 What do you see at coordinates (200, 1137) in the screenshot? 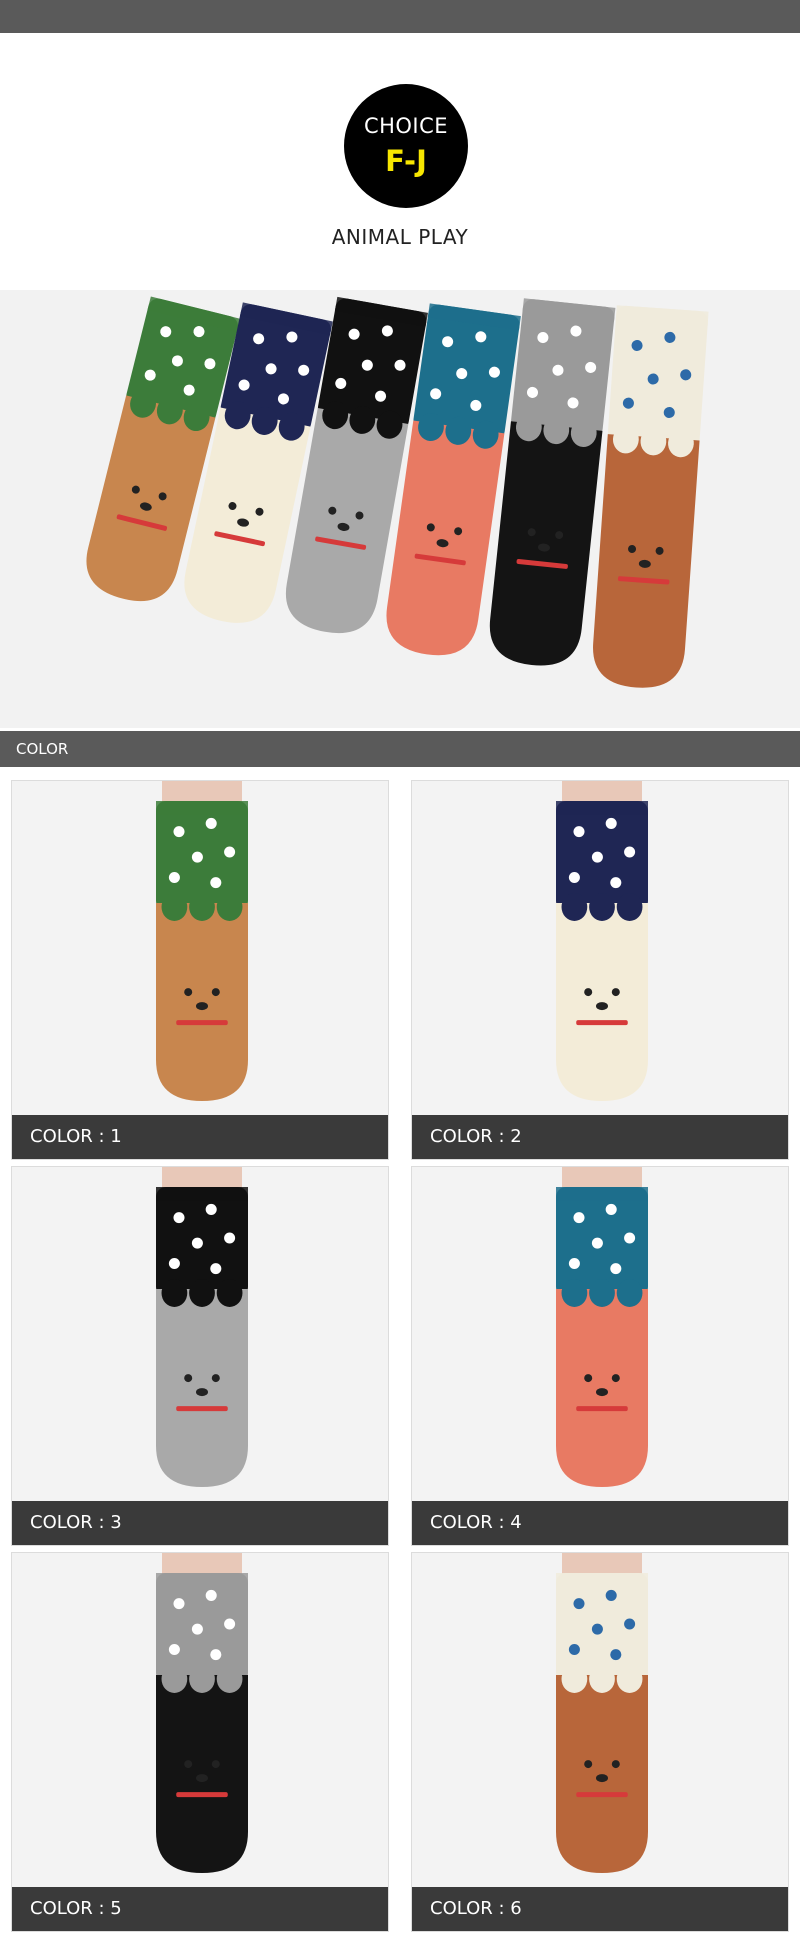
I see `color-label: COLOR : 1` at bounding box center [200, 1137].